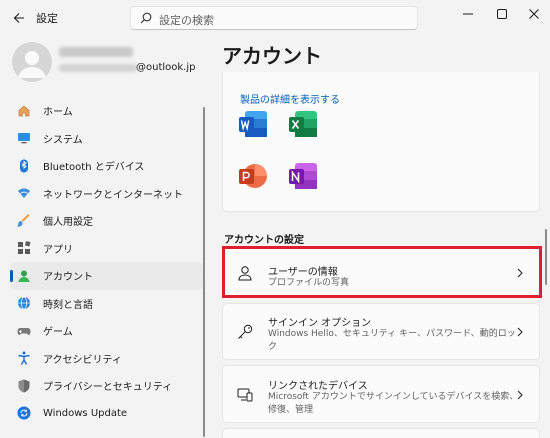  I want to click on sidebar-item-time-language: 時刻と言語, so click(106, 304).